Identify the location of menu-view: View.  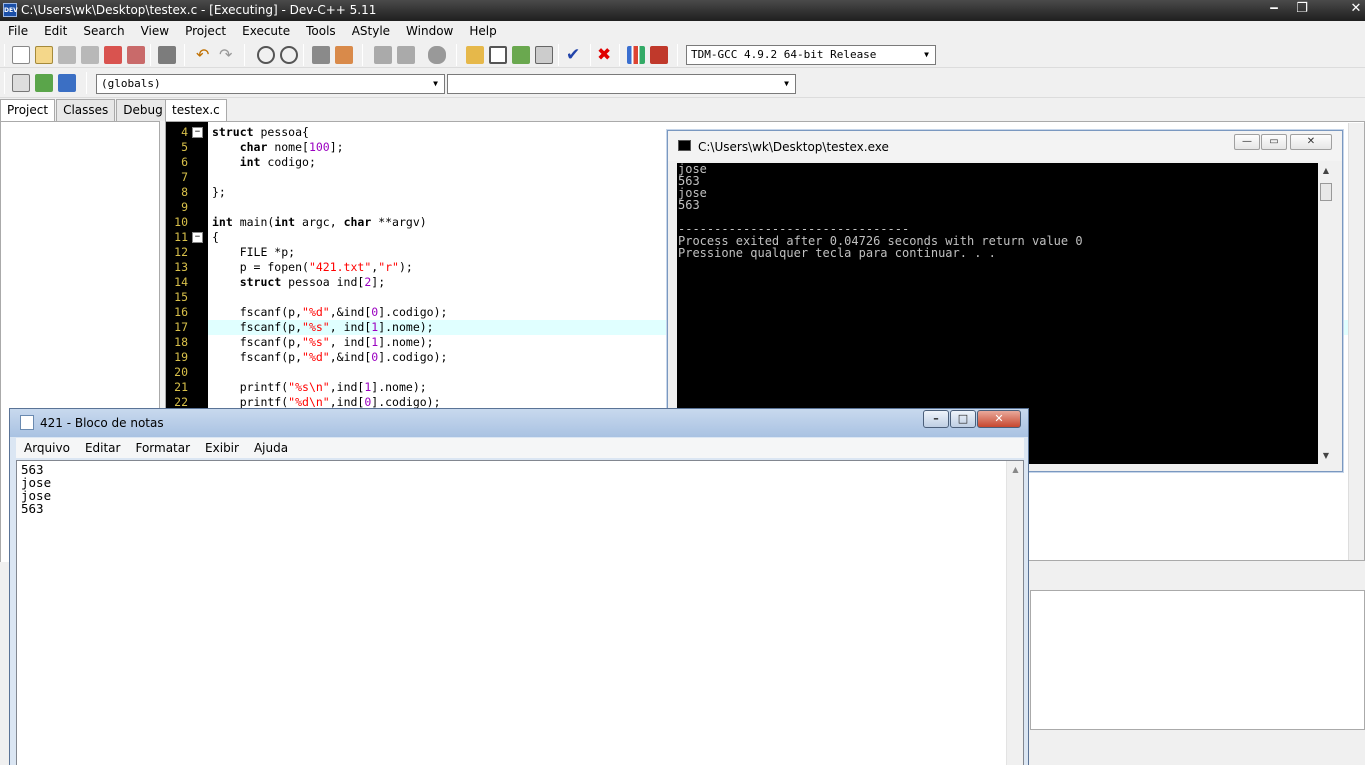
(155, 31).